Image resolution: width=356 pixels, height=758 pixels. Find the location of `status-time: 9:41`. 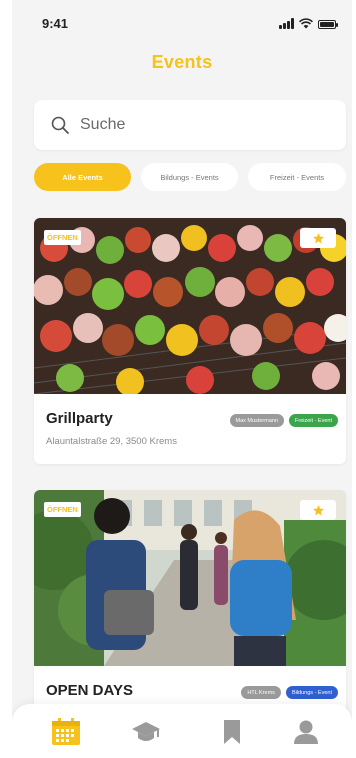

status-time: 9:41 is located at coordinates (55, 23).